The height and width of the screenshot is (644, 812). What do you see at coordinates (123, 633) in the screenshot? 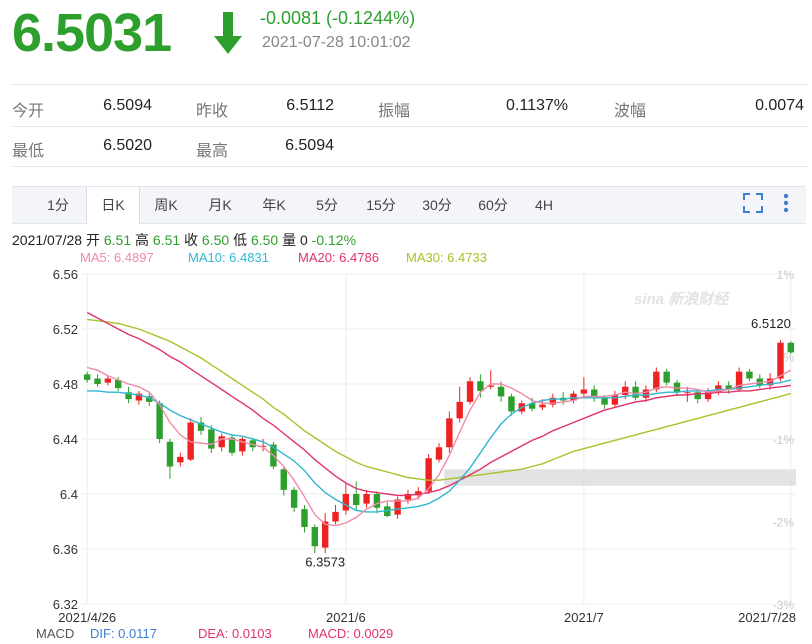
I see `macd-dif: DIF: 0.0117` at bounding box center [123, 633].